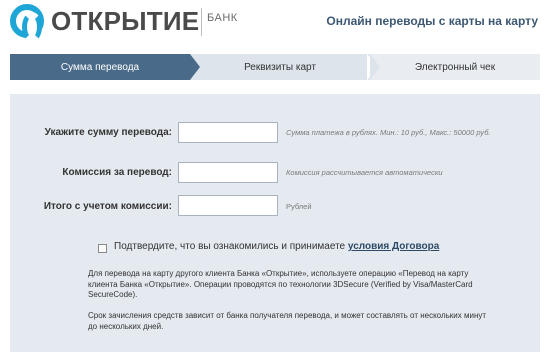  Describe the element at coordinates (107, 206) in the screenshot. I see `total-label: Итого с учетом комиссии:` at that location.